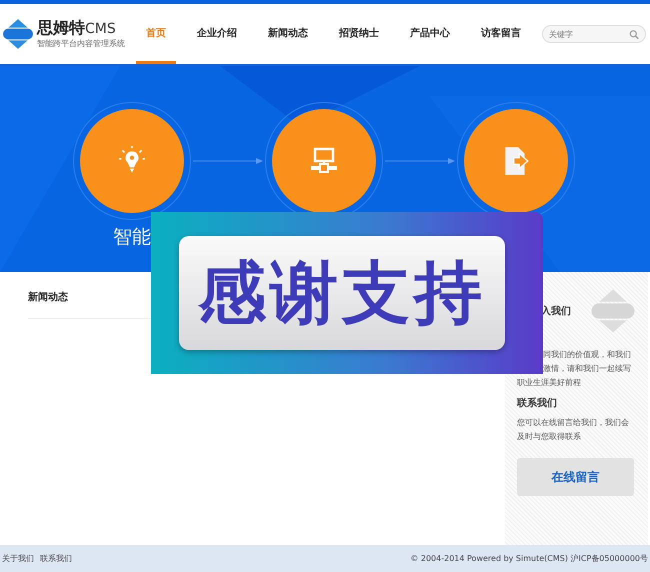 This screenshot has height=572, width=650. I want to click on network-icon, so click(324, 161).